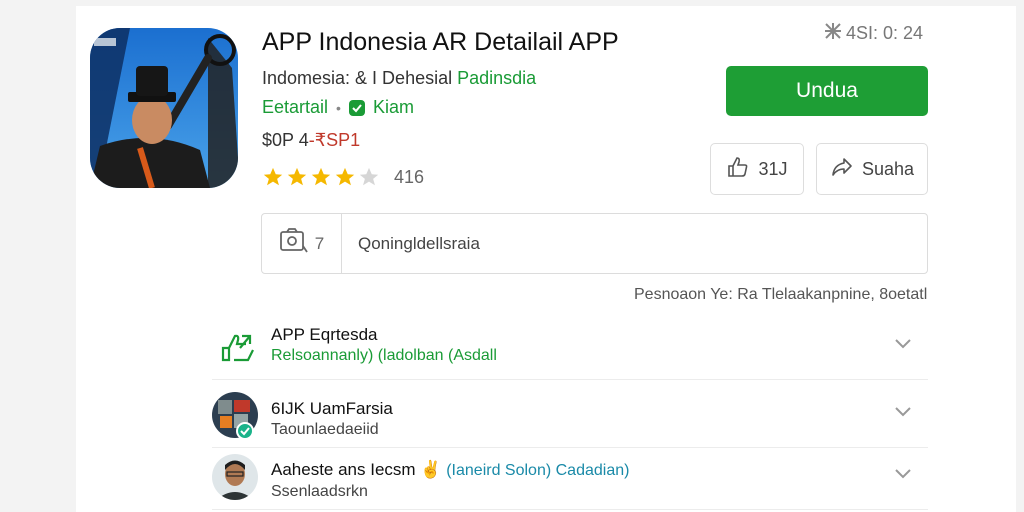 Image resolution: width=1024 pixels, height=512 pixels. I want to click on review-input-box: 7 Qoningldellsraia, so click(594, 243).